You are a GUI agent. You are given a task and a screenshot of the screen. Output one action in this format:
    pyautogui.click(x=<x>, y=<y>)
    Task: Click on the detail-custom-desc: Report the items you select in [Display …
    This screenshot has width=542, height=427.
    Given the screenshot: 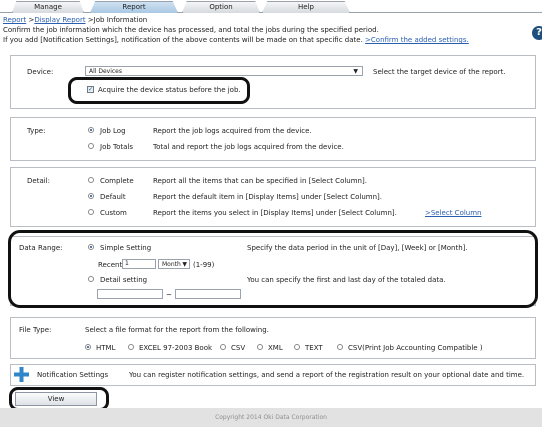 What is the action you would take?
    pyautogui.click(x=275, y=213)
    